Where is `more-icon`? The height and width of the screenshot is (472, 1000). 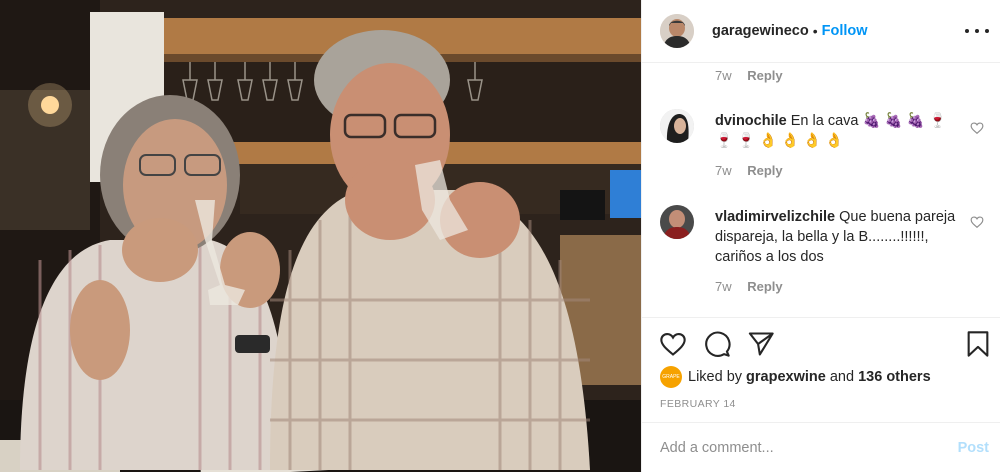
more-icon is located at coordinates (977, 31).